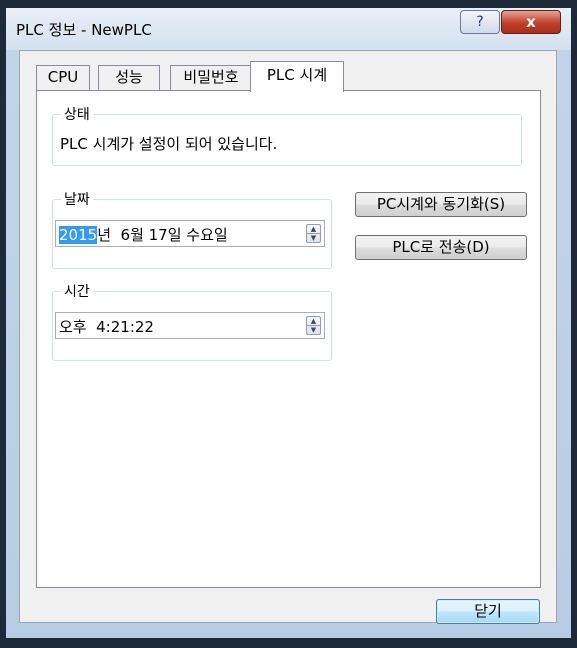 The height and width of the screenshot is (648, 577). I want to click on status-group: 상태 PLC 시계가 설정이 되어 있습니다., so click(287, 135).